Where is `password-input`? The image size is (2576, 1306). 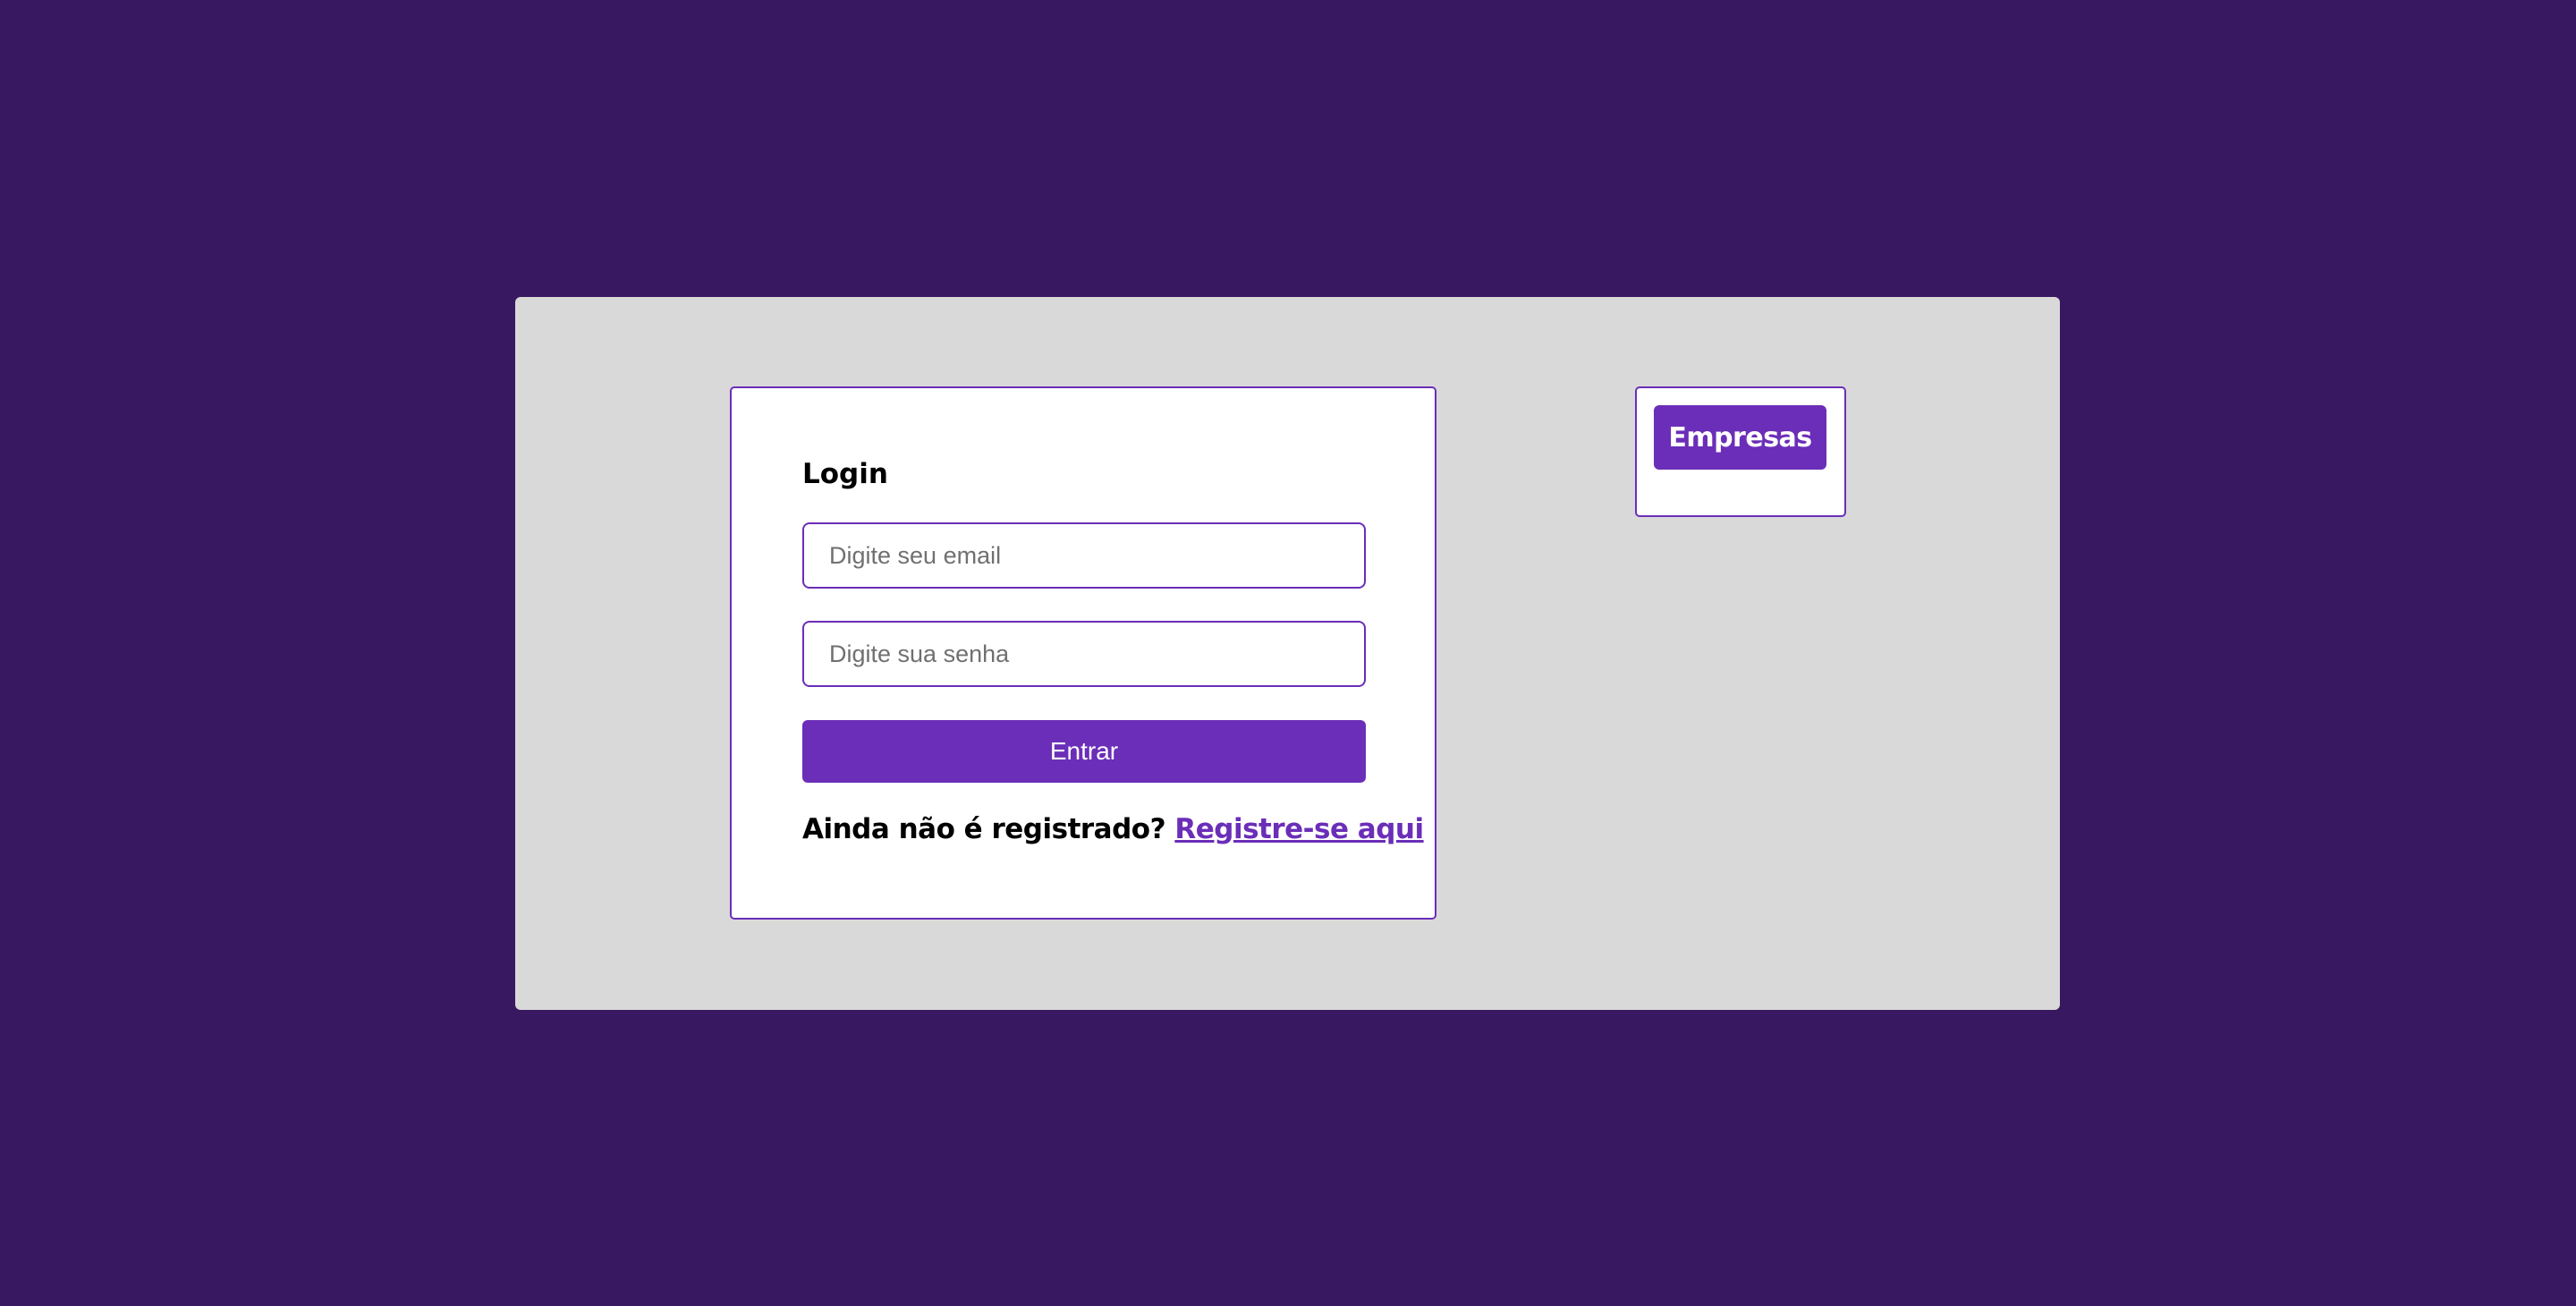
password-input is located at coordinates (1084, 654).